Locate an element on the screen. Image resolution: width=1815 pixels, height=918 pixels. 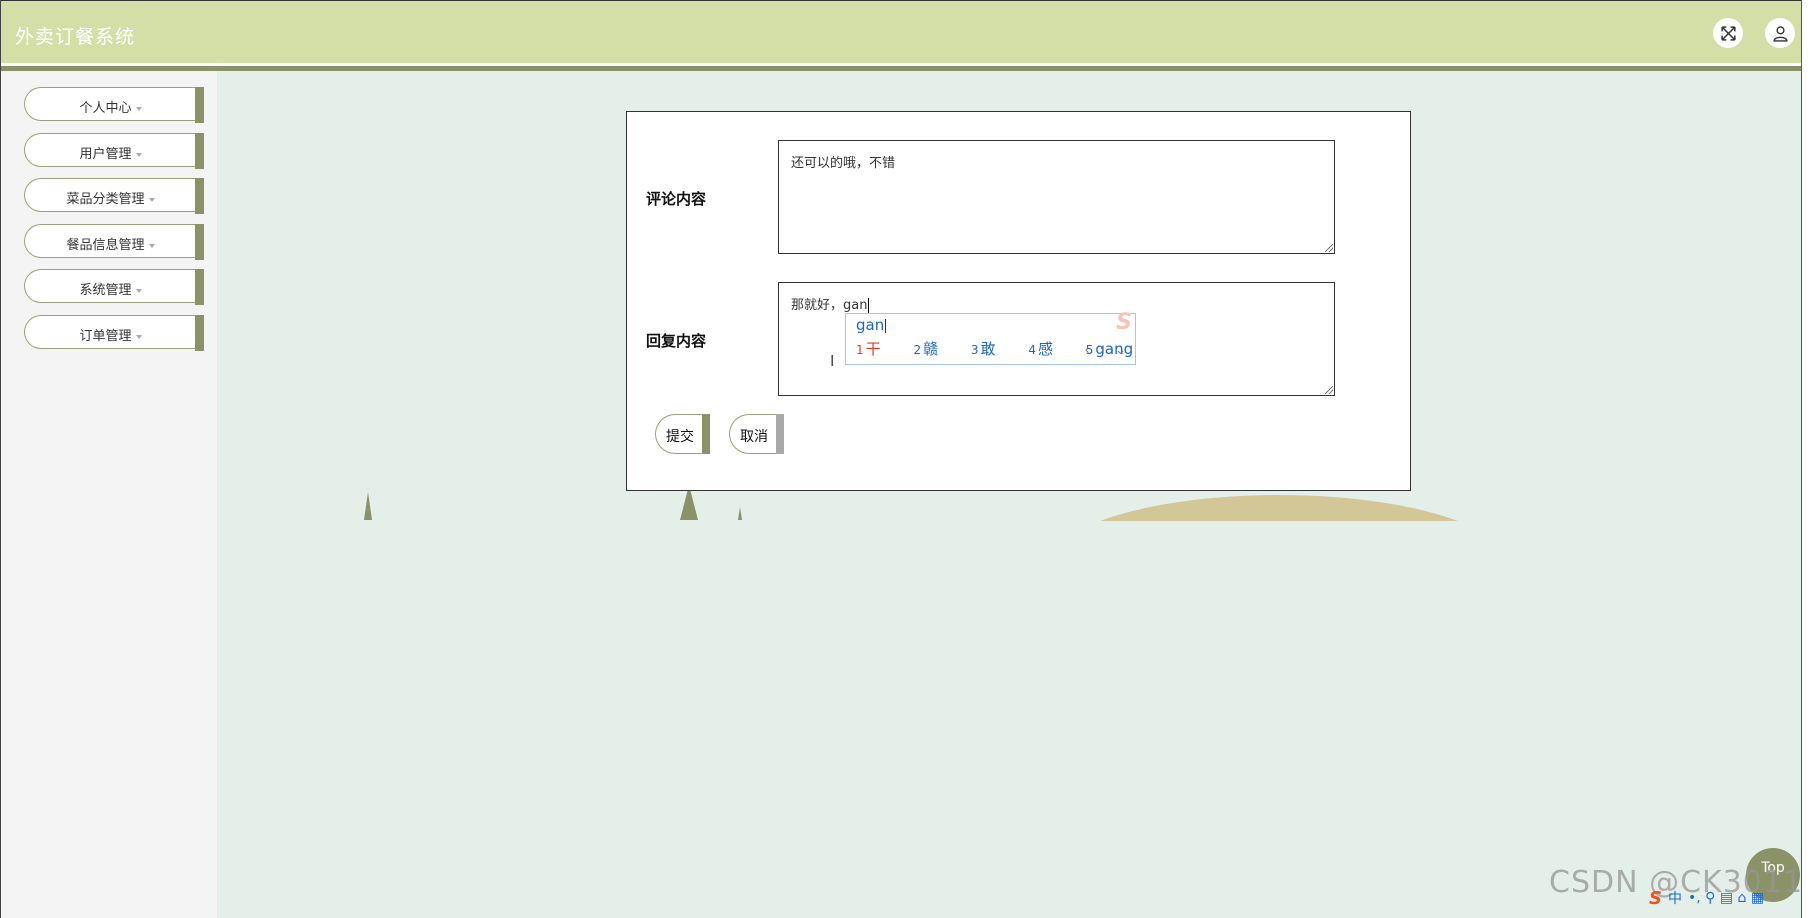
reply-label: 回复内容 is located at coordinates (676, 341).